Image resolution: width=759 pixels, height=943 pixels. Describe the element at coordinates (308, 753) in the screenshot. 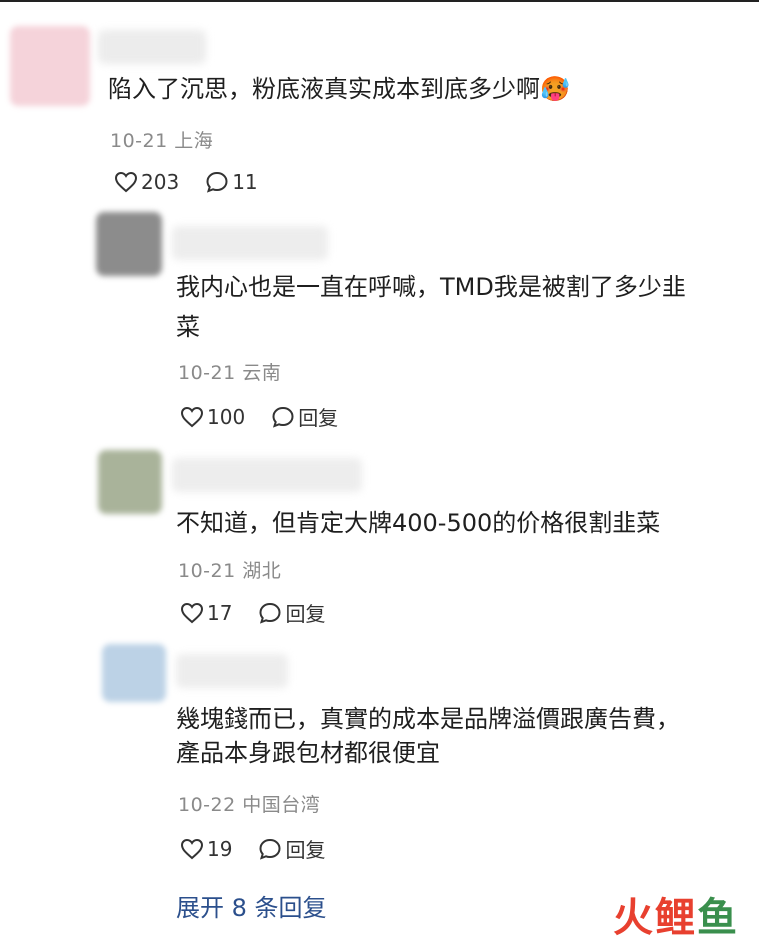

I see `reply-text-line2: 產品本身跟包材都很便宜` at that location.